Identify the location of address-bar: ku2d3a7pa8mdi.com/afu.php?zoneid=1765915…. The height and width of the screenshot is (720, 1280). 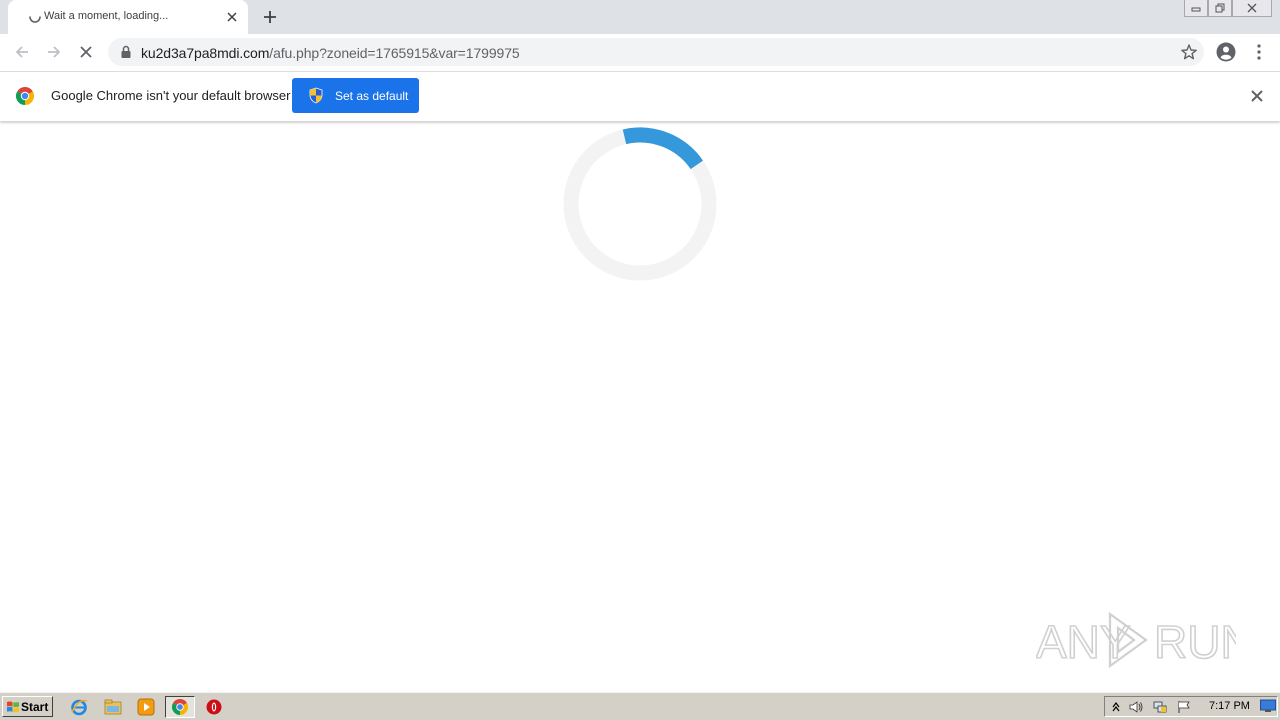
(656, 52).